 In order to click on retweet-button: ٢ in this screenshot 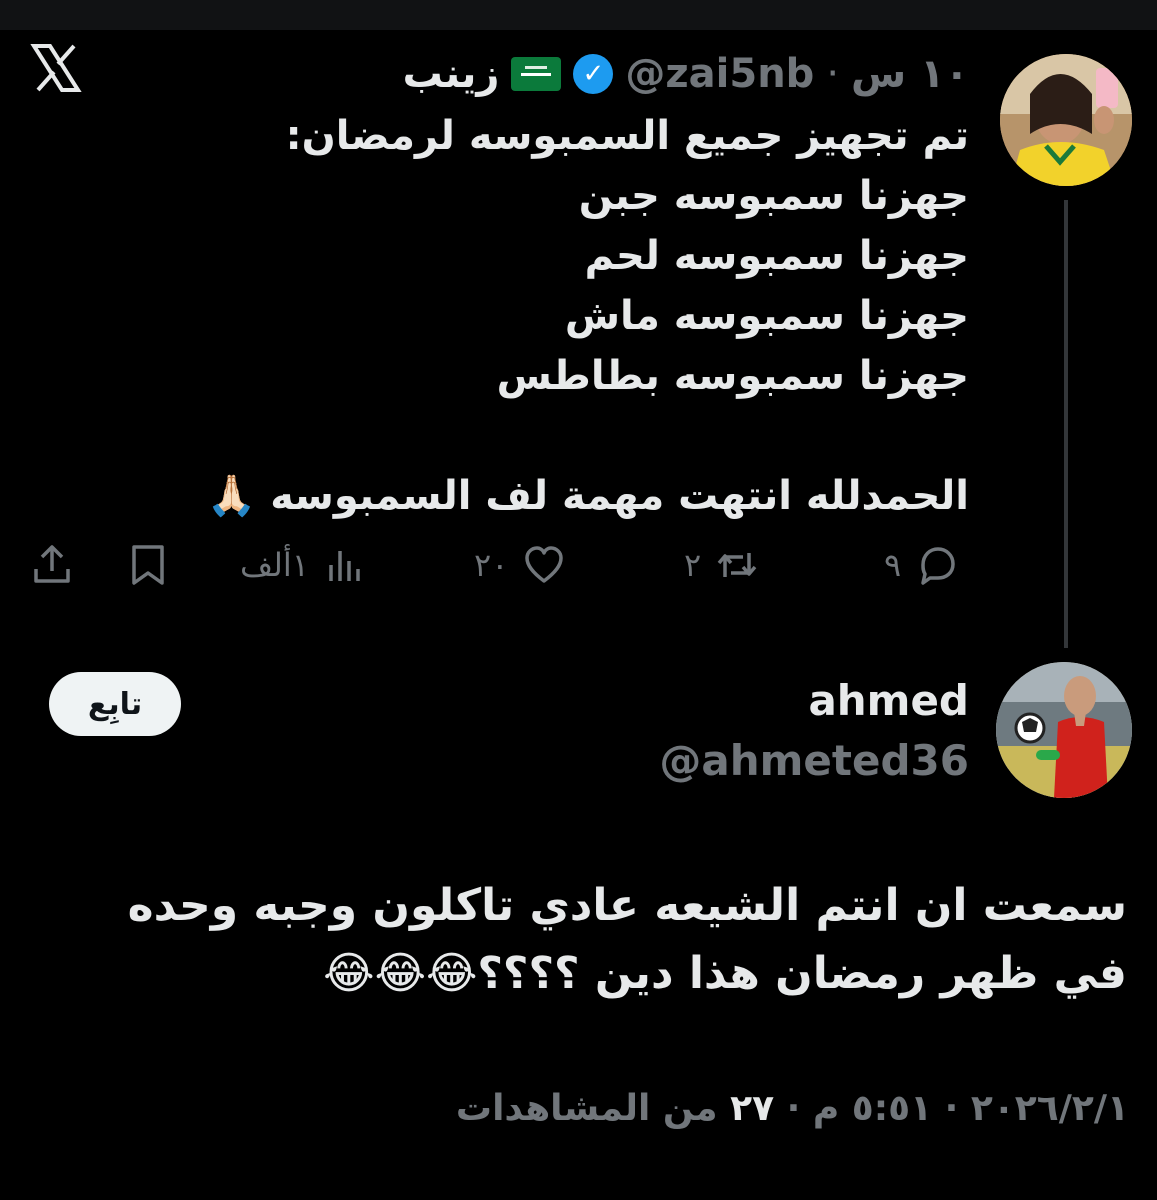, I will do `click(721, 565)`.